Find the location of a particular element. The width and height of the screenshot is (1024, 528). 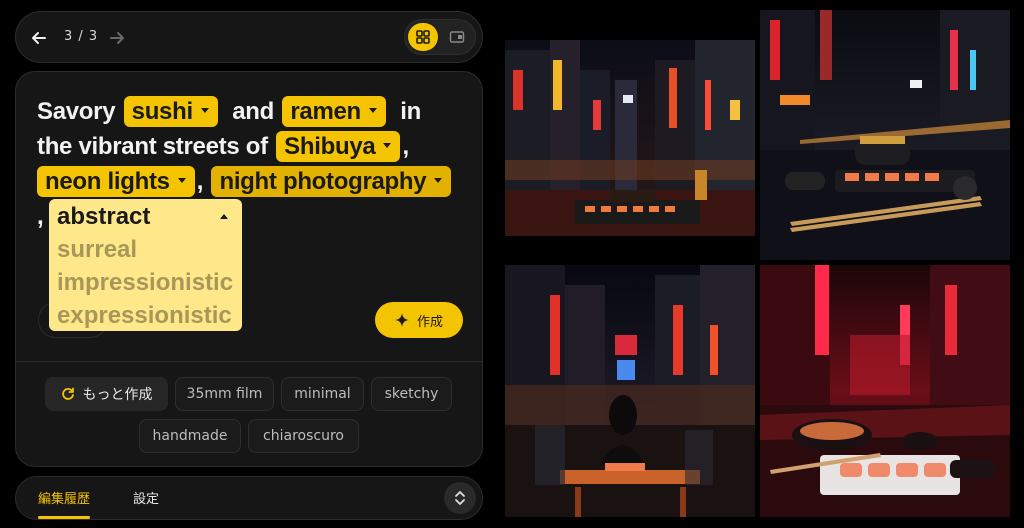

dropdown-selected-label: abstract is located at coordinates (104, 216).